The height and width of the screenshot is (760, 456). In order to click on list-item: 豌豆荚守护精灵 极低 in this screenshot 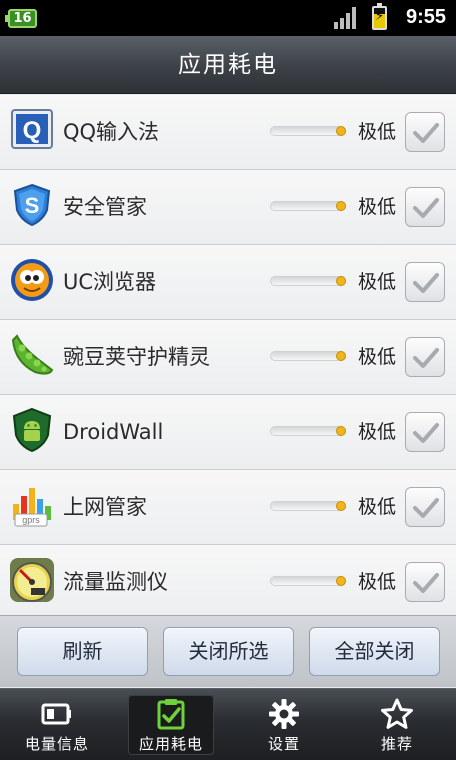, I will do `click(228, 357)`.